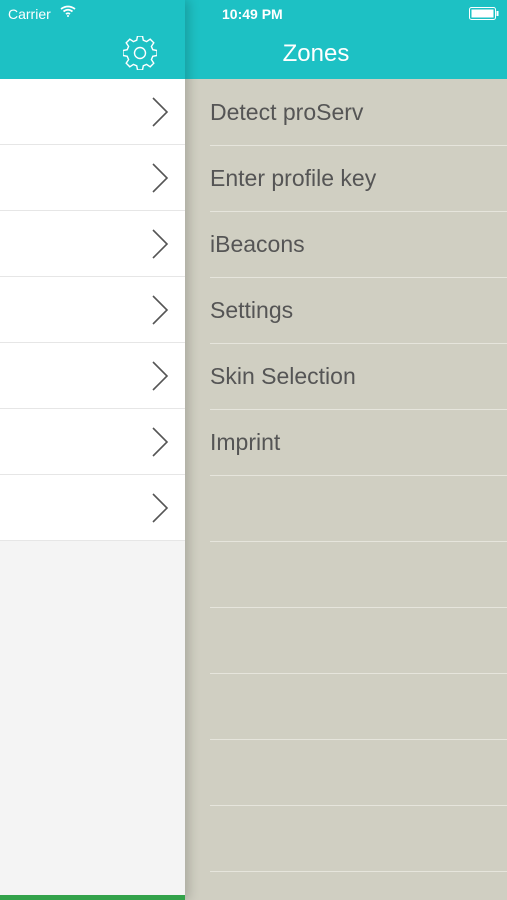 The height and width of the screenshot is (900, 507). I want to click on menu-item-detect-proserv: Detect proServ, so click(358, 113).